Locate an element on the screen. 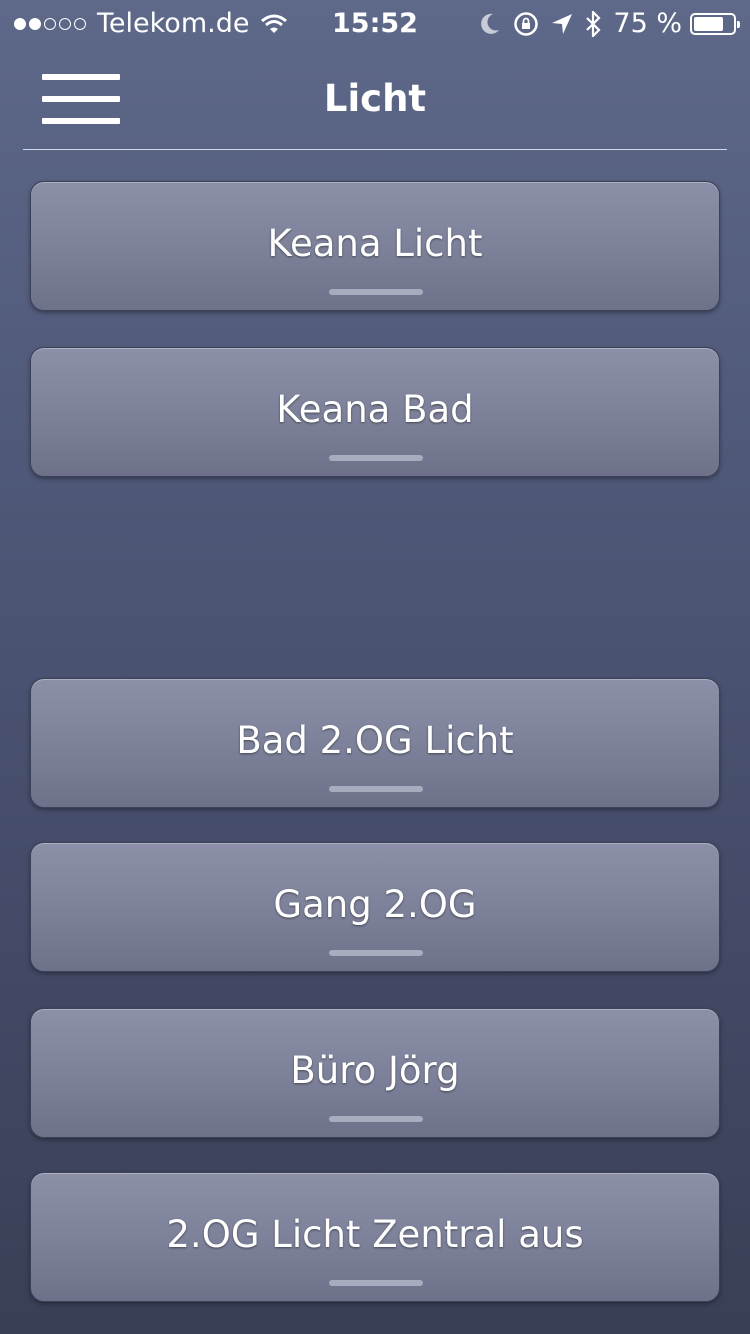 The image size is (750, 1334). button-label: Büro Jörg is located at coordinates (375, 1070).